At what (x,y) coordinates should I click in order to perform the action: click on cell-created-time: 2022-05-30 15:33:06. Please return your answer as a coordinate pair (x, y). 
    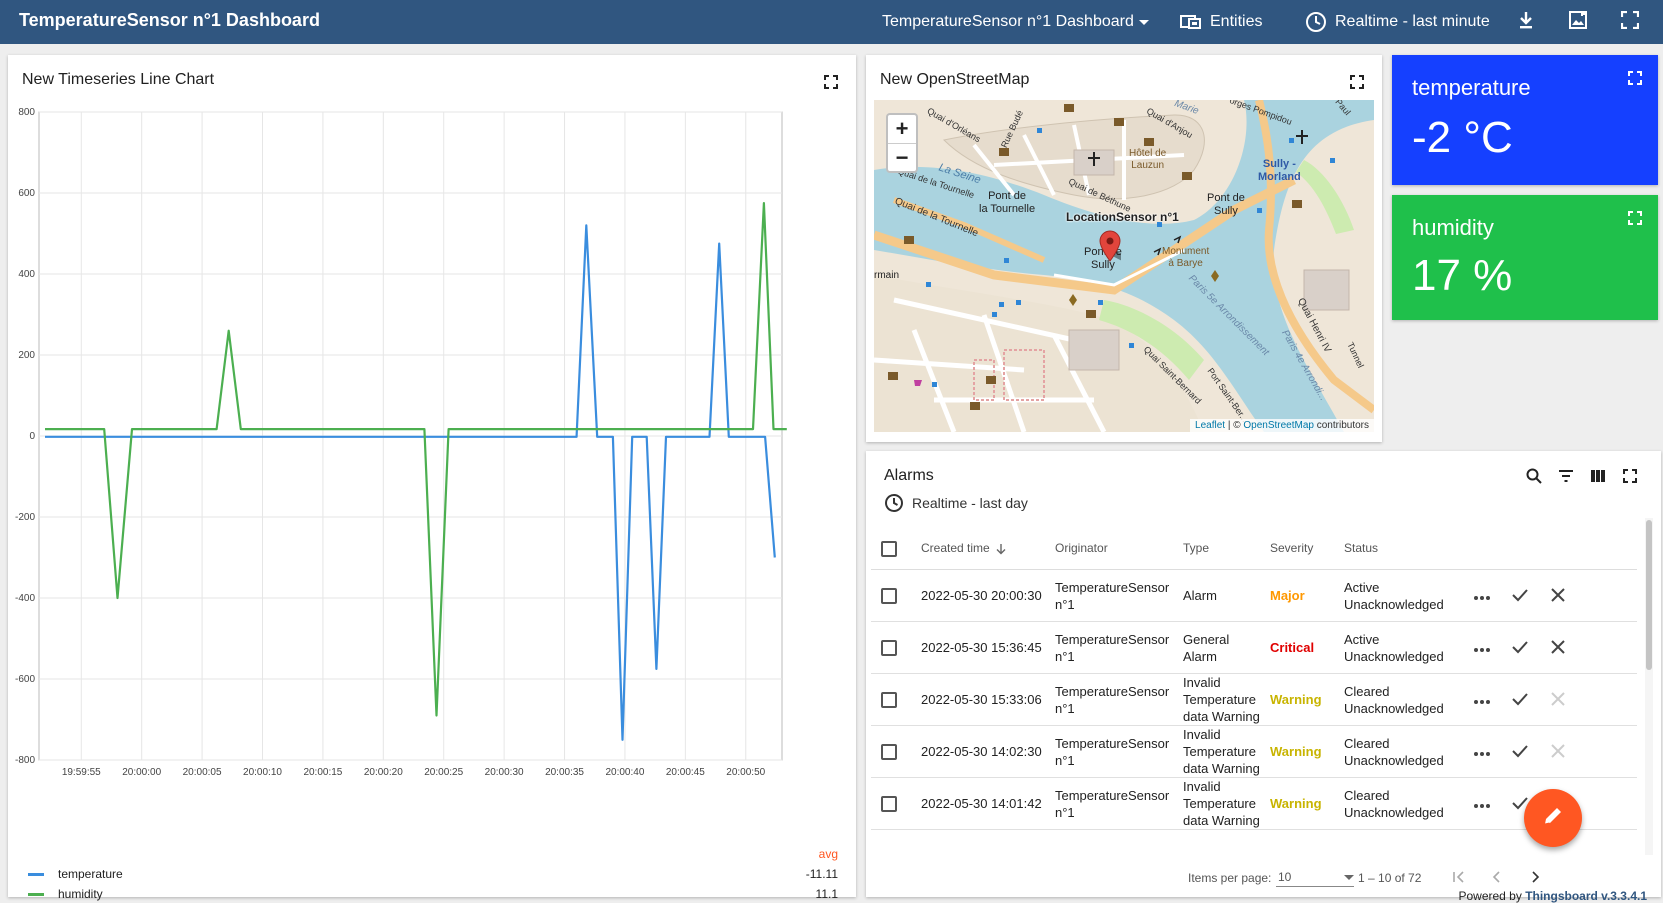
    Looking at the image, I should click on (981, 699).